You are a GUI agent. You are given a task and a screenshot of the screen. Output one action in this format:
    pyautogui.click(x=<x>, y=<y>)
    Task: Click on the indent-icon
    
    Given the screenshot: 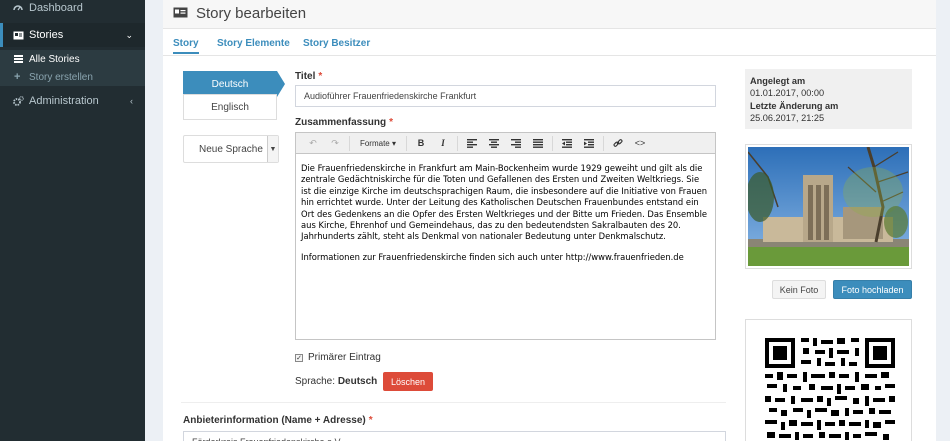 What is the action you would take?
    pyautogui.click(x=589, y=143)
    